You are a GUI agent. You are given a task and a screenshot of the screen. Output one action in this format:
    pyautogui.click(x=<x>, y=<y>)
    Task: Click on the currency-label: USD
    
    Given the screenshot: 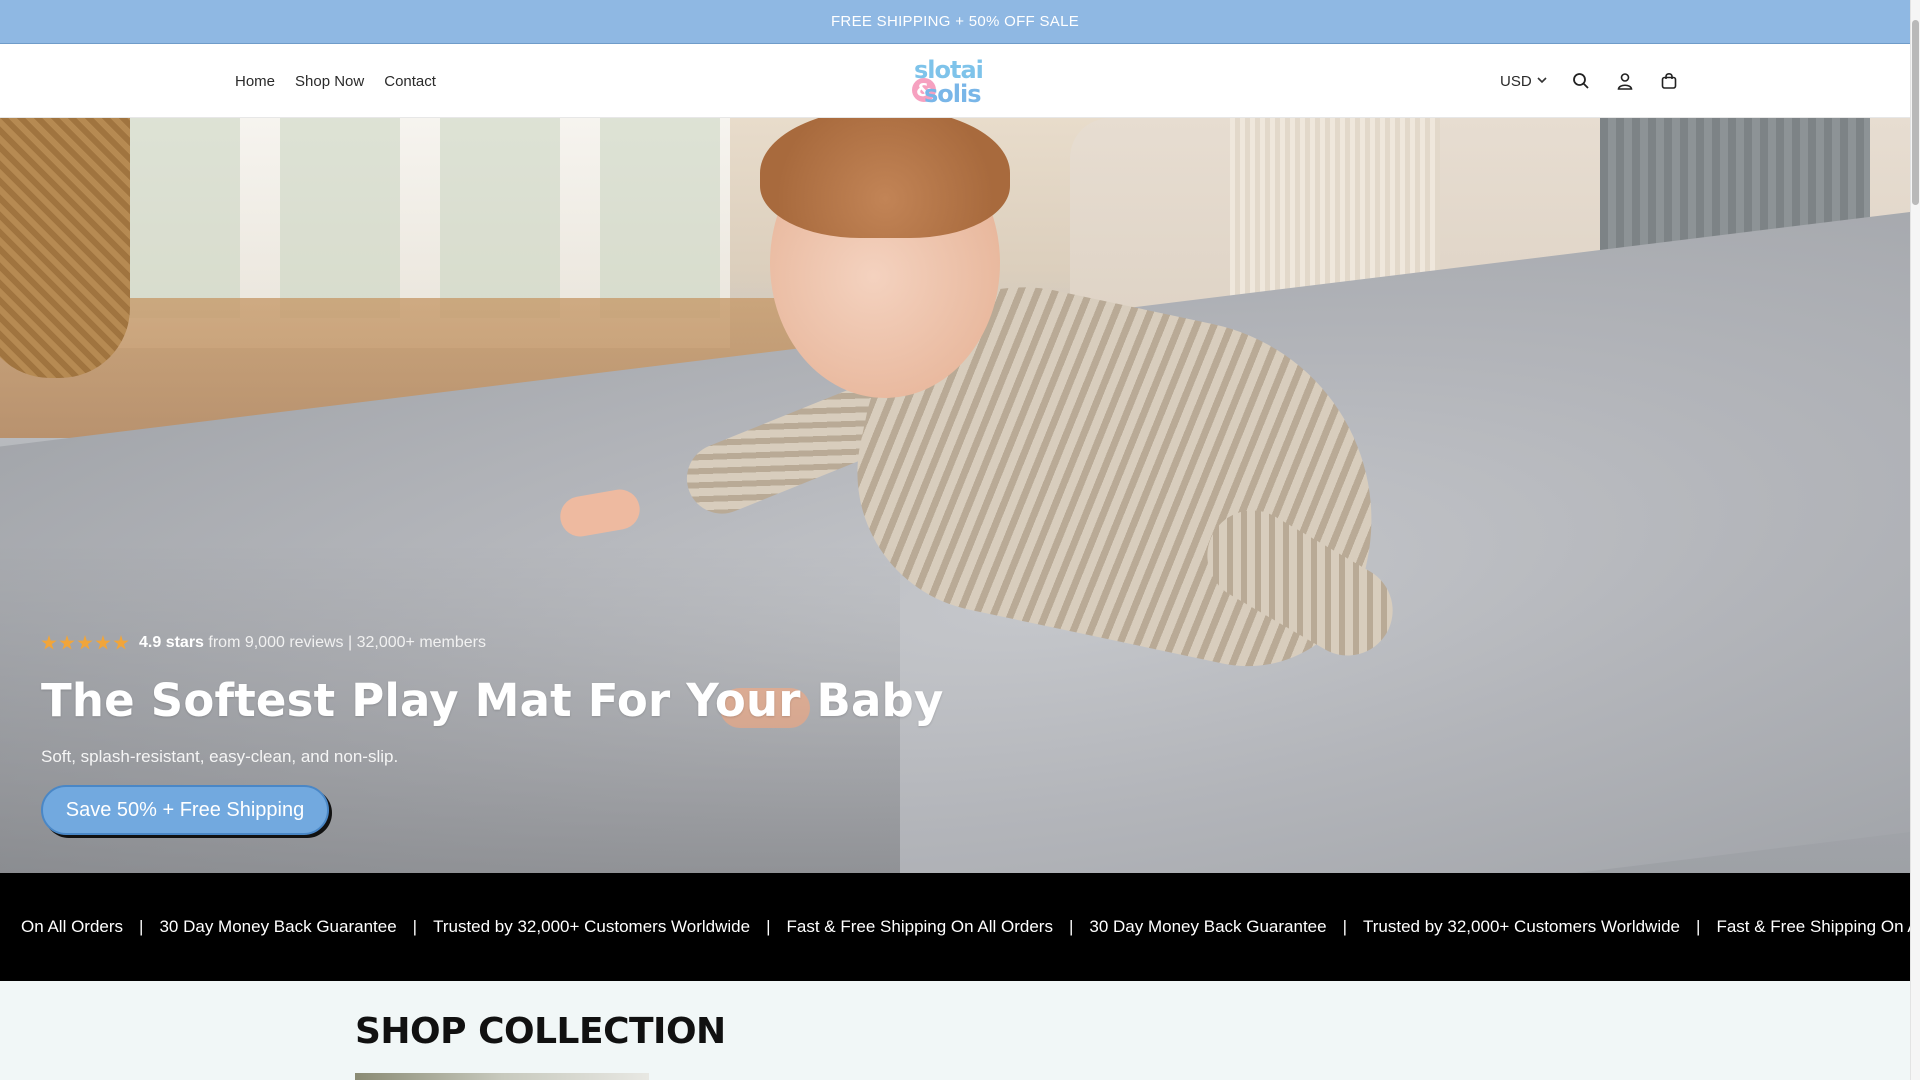 What is the action you would take?
    pyautogui.click(x=1516, y=81)
    